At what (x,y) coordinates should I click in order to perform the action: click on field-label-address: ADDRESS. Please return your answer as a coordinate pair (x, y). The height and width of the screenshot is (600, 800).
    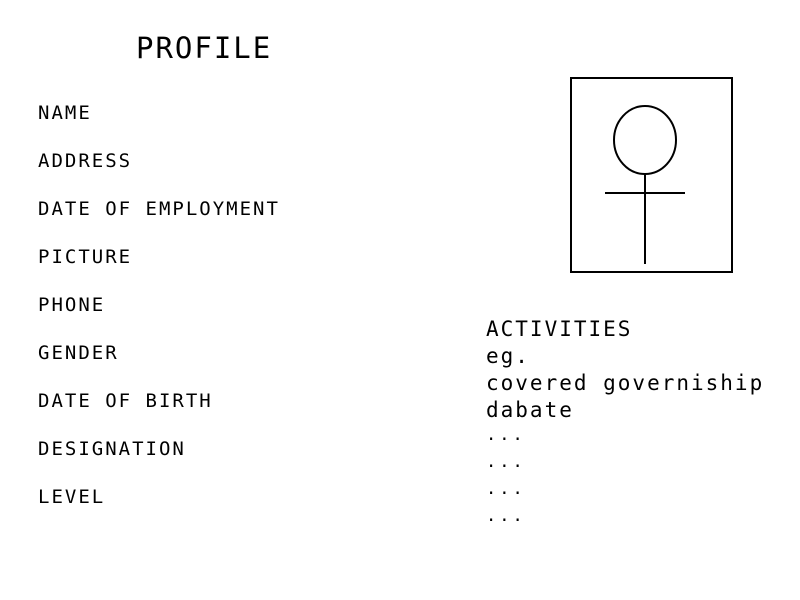
    Looking at the image, I should click on (85, 161).